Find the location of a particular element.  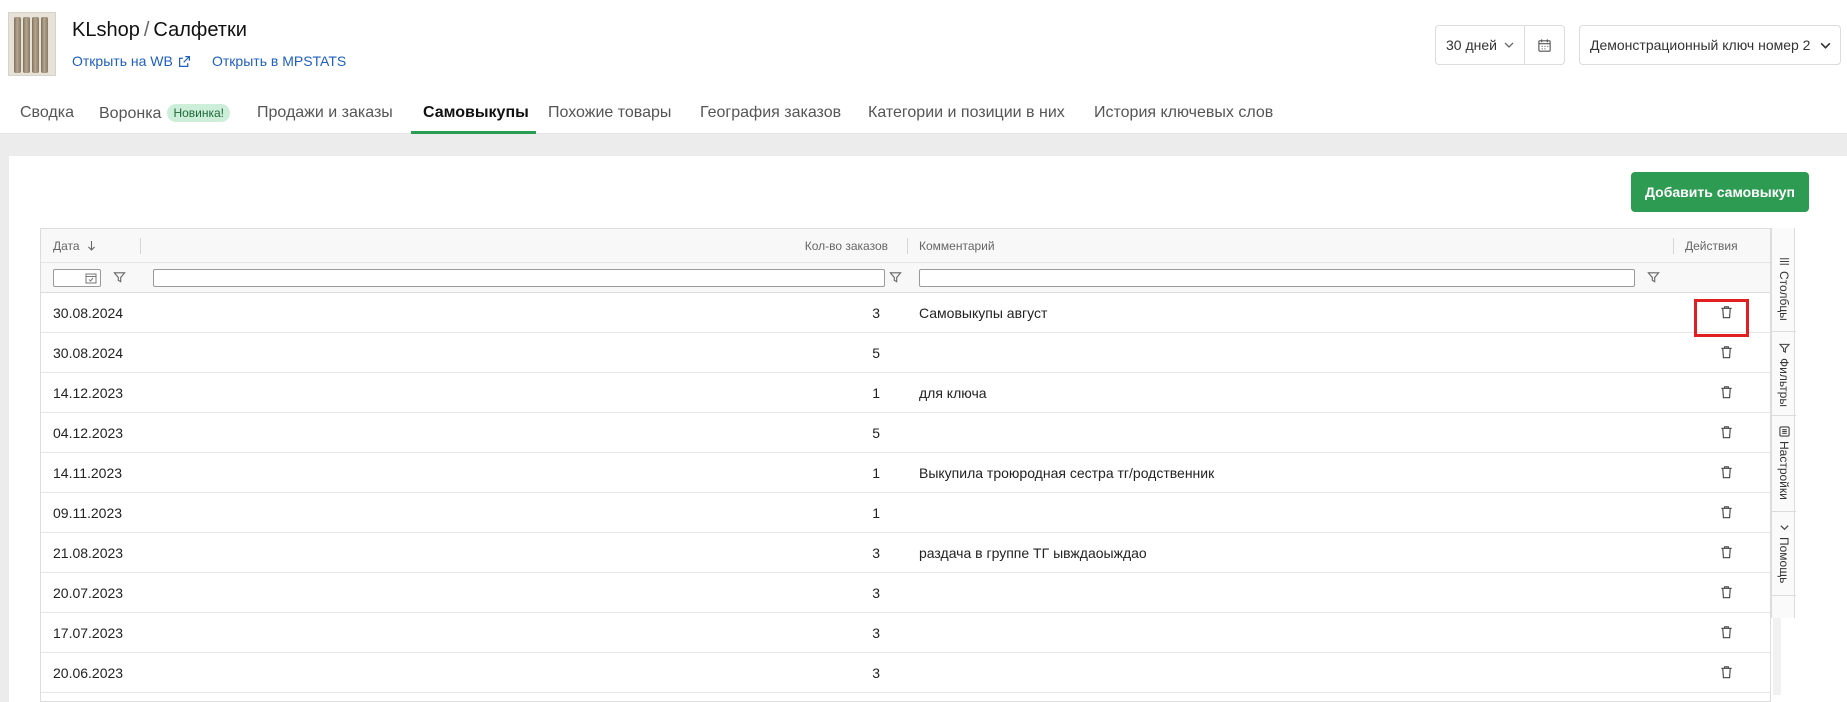

api-key-select: Демонстрационный ключ номер 2 is located at coordinates (1710, 45).